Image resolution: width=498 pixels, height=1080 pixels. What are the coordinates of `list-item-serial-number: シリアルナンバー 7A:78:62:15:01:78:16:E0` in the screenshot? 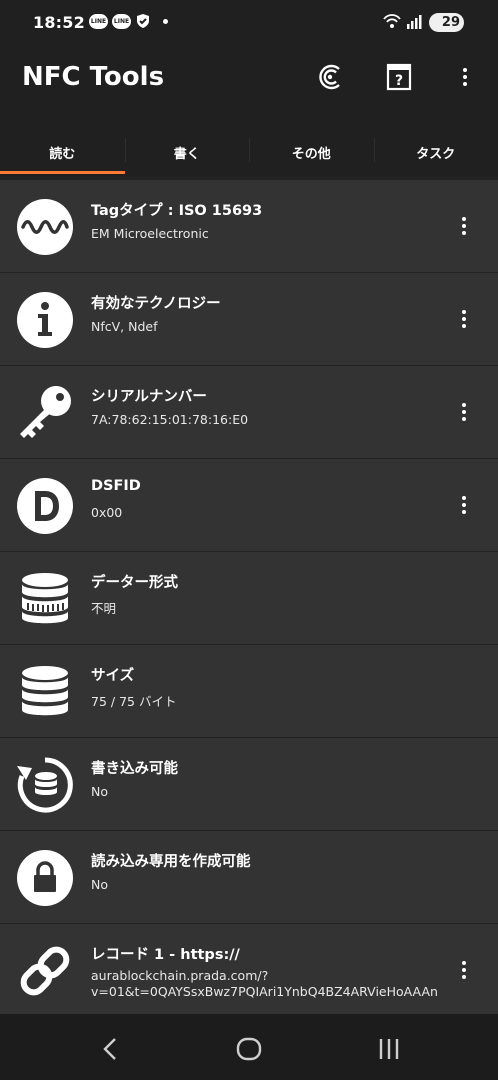 It's located at (249, 412).